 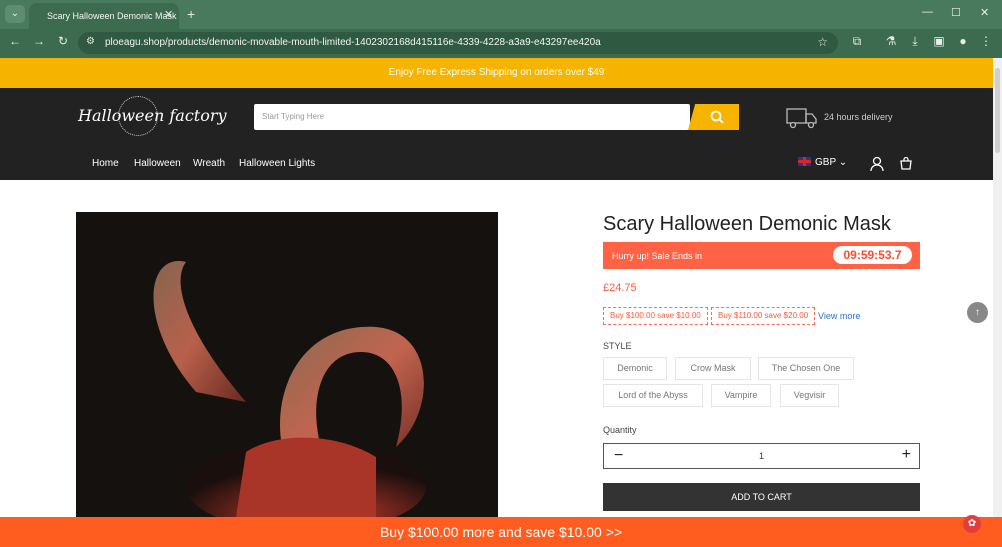 What do you see at coordinates (713, 368) in the screenshot?
I see `style-option-crow-mask: Crow Mask` at bounding box center [713, 368].